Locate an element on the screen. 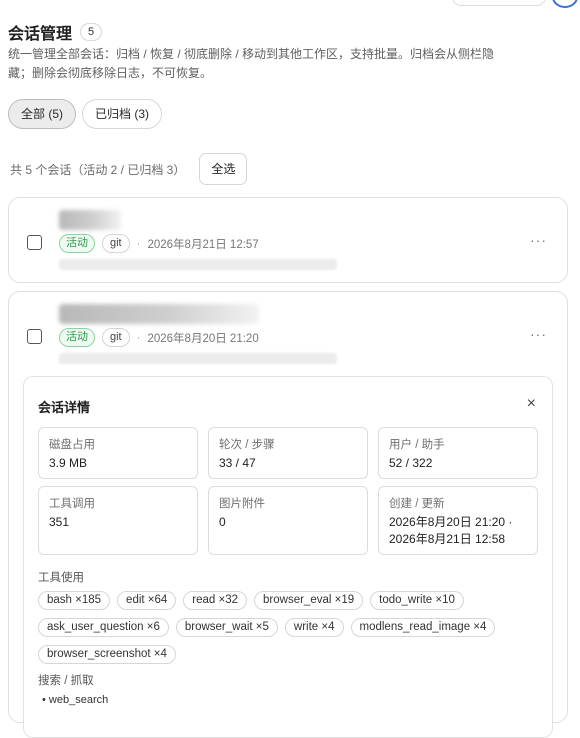 The image size is (580, 738). filter-archived: 已归档 (3) is located at coordinates (122, 114).